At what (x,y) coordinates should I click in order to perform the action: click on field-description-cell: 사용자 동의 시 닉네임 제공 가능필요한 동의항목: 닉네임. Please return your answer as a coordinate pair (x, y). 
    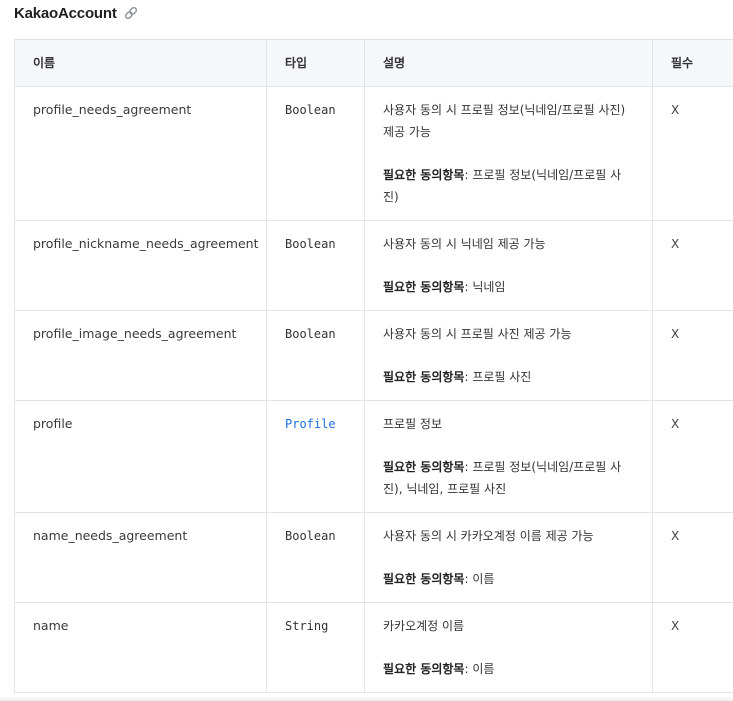
    Looking at the image, I should click on (508, 265).